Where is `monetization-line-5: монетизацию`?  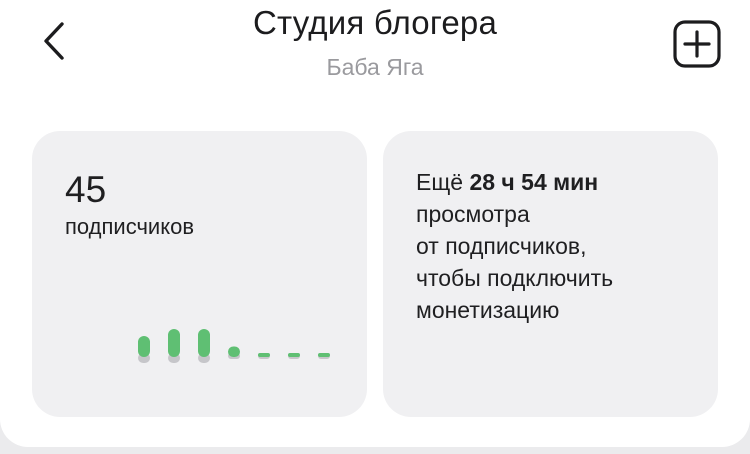 monetization-line-5: монетизацию is located at coordinates (488, 310).